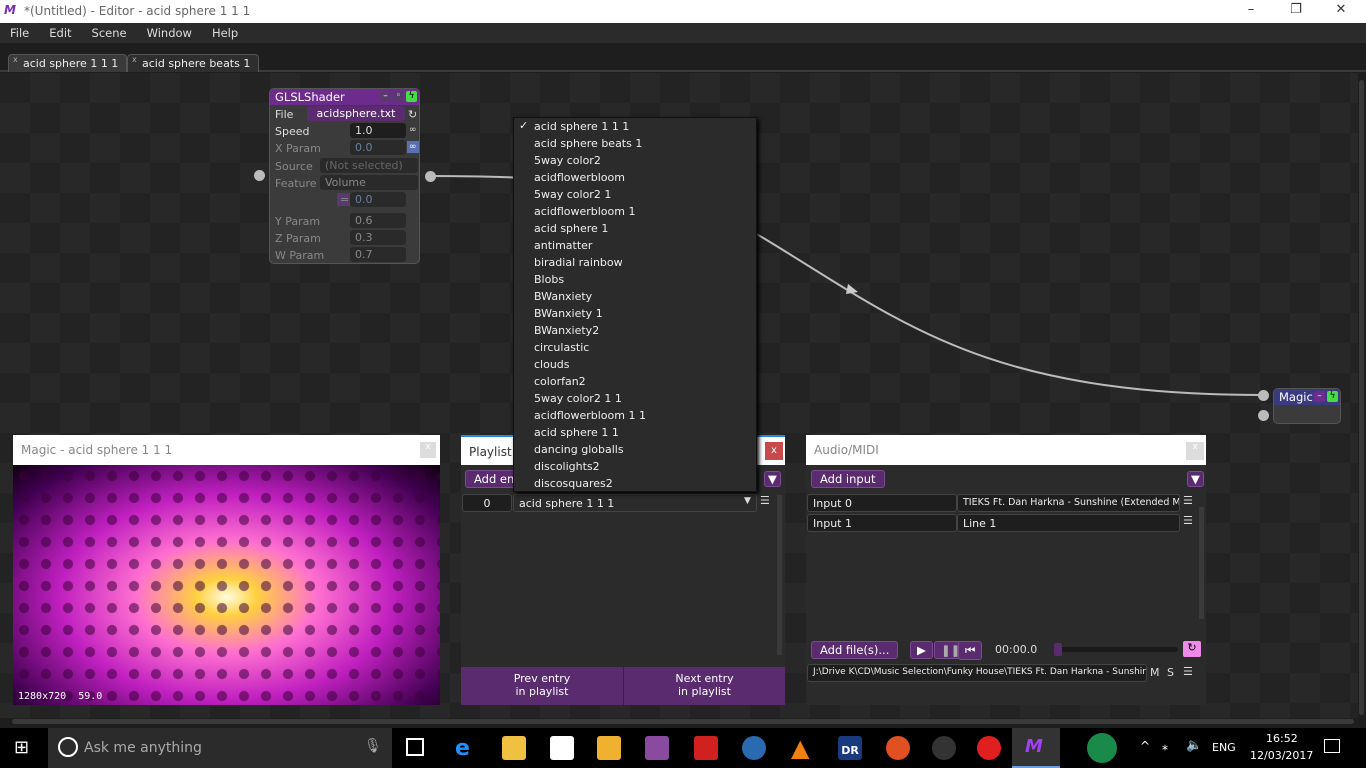 Image resolution: width=1366 pixels, height=768 pixels. What do you see at coordinates (989, 748) in the screenshot?
I see `app-icon-red` at bounding box center [989, 748].